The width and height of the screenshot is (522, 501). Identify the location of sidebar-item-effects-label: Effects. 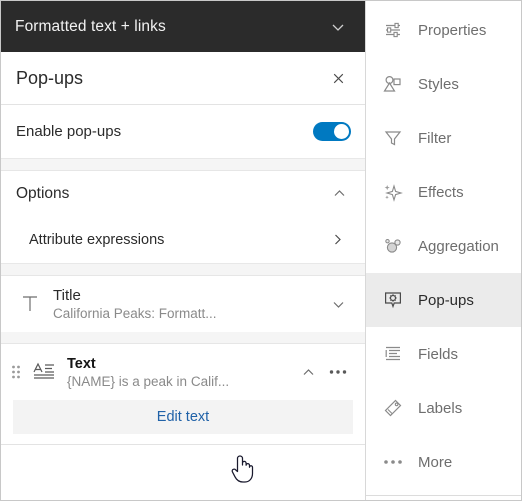
(441, 192).